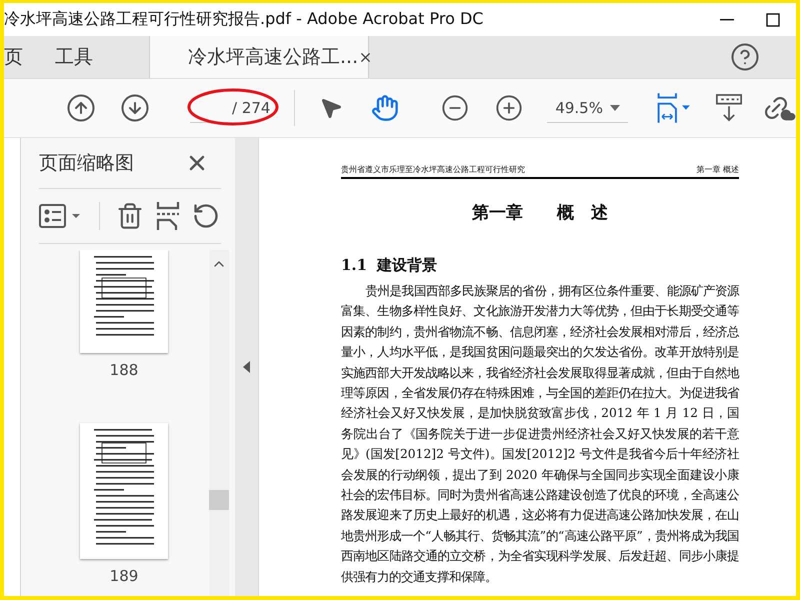 The width and height of the screenshot is (800, 600). I want to click on scrollbar-thumb, so click(219, 500).